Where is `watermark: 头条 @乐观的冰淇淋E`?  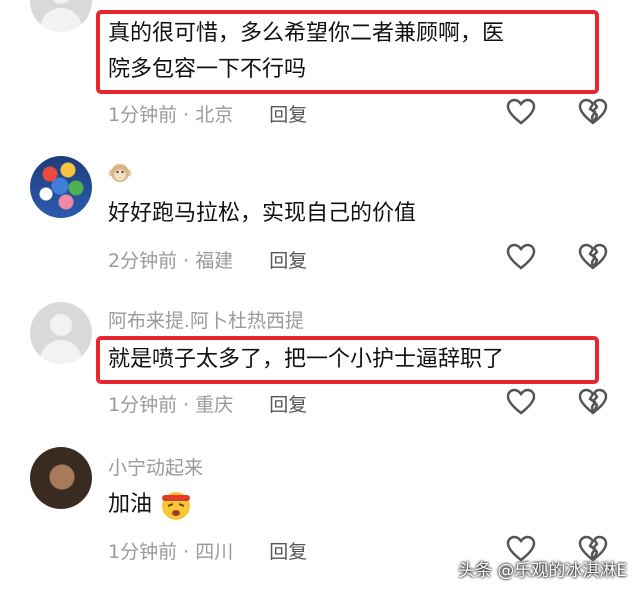
watermark: 头条 @乐观的冰淇淋E is located at coordinates (543, 571).